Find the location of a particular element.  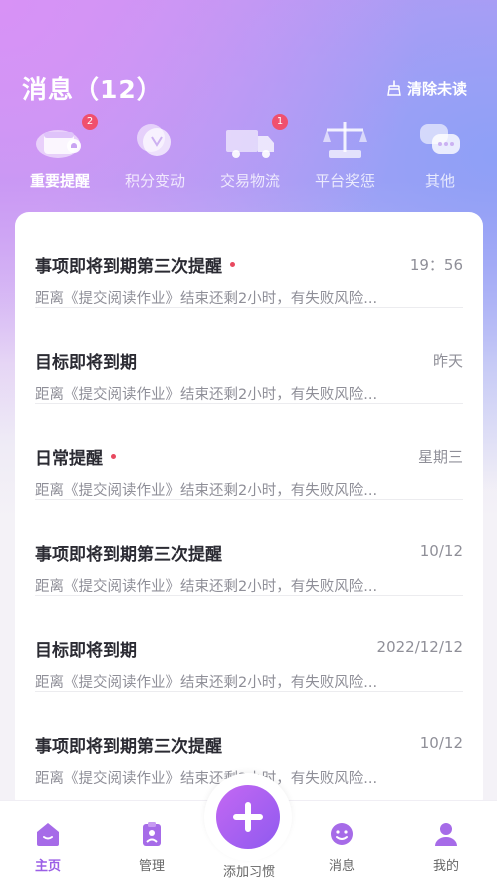

clipboard-icon is located at coordinates (152, 834).